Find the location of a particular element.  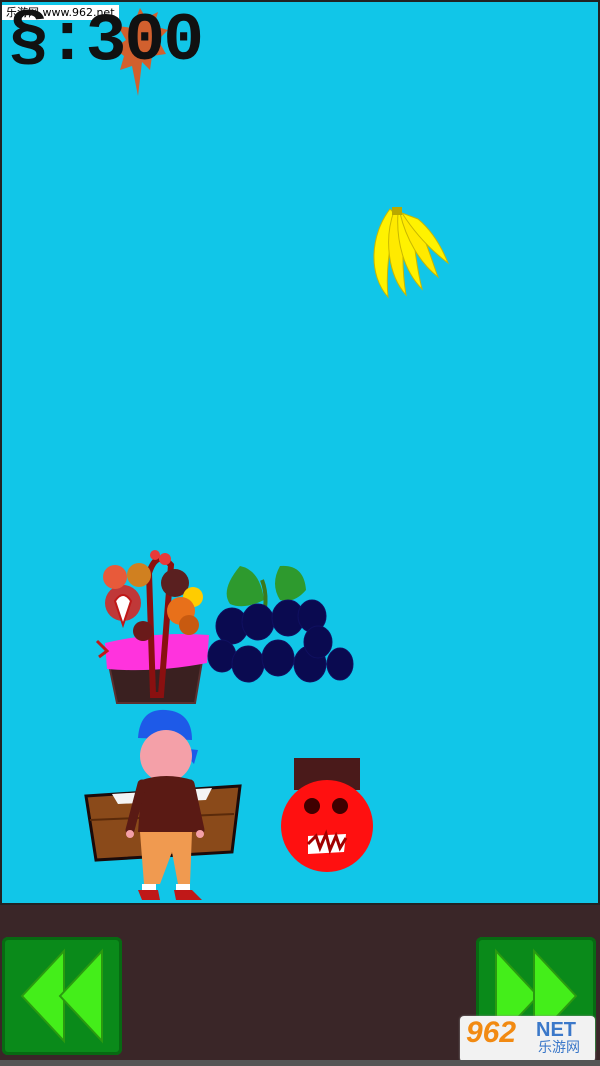

rewind-icon is located at coordinates (61, 996).